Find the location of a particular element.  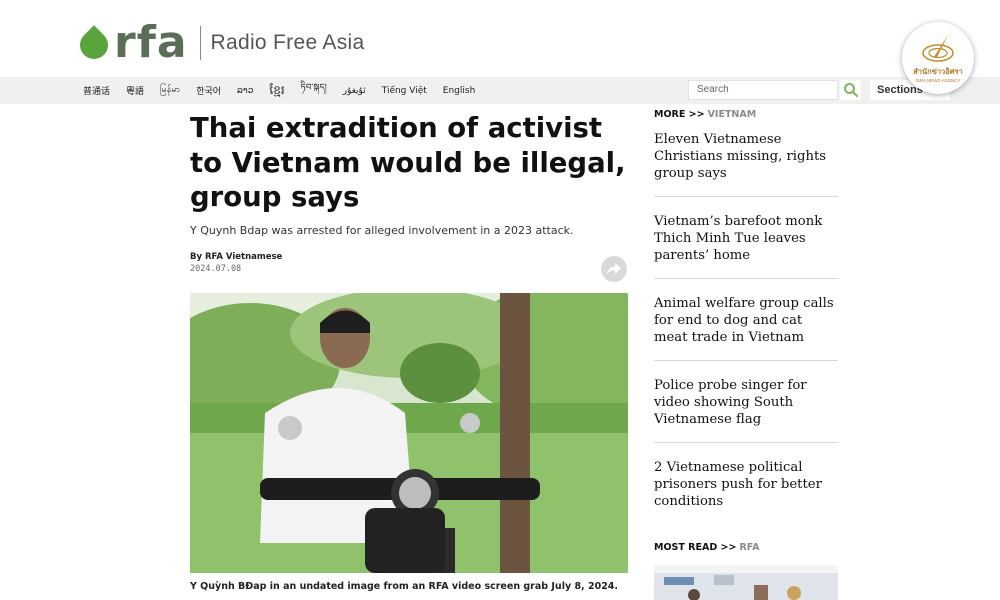

lang-tibetan: ཏིབ་སྐད། is located at coordinates (314, 90).